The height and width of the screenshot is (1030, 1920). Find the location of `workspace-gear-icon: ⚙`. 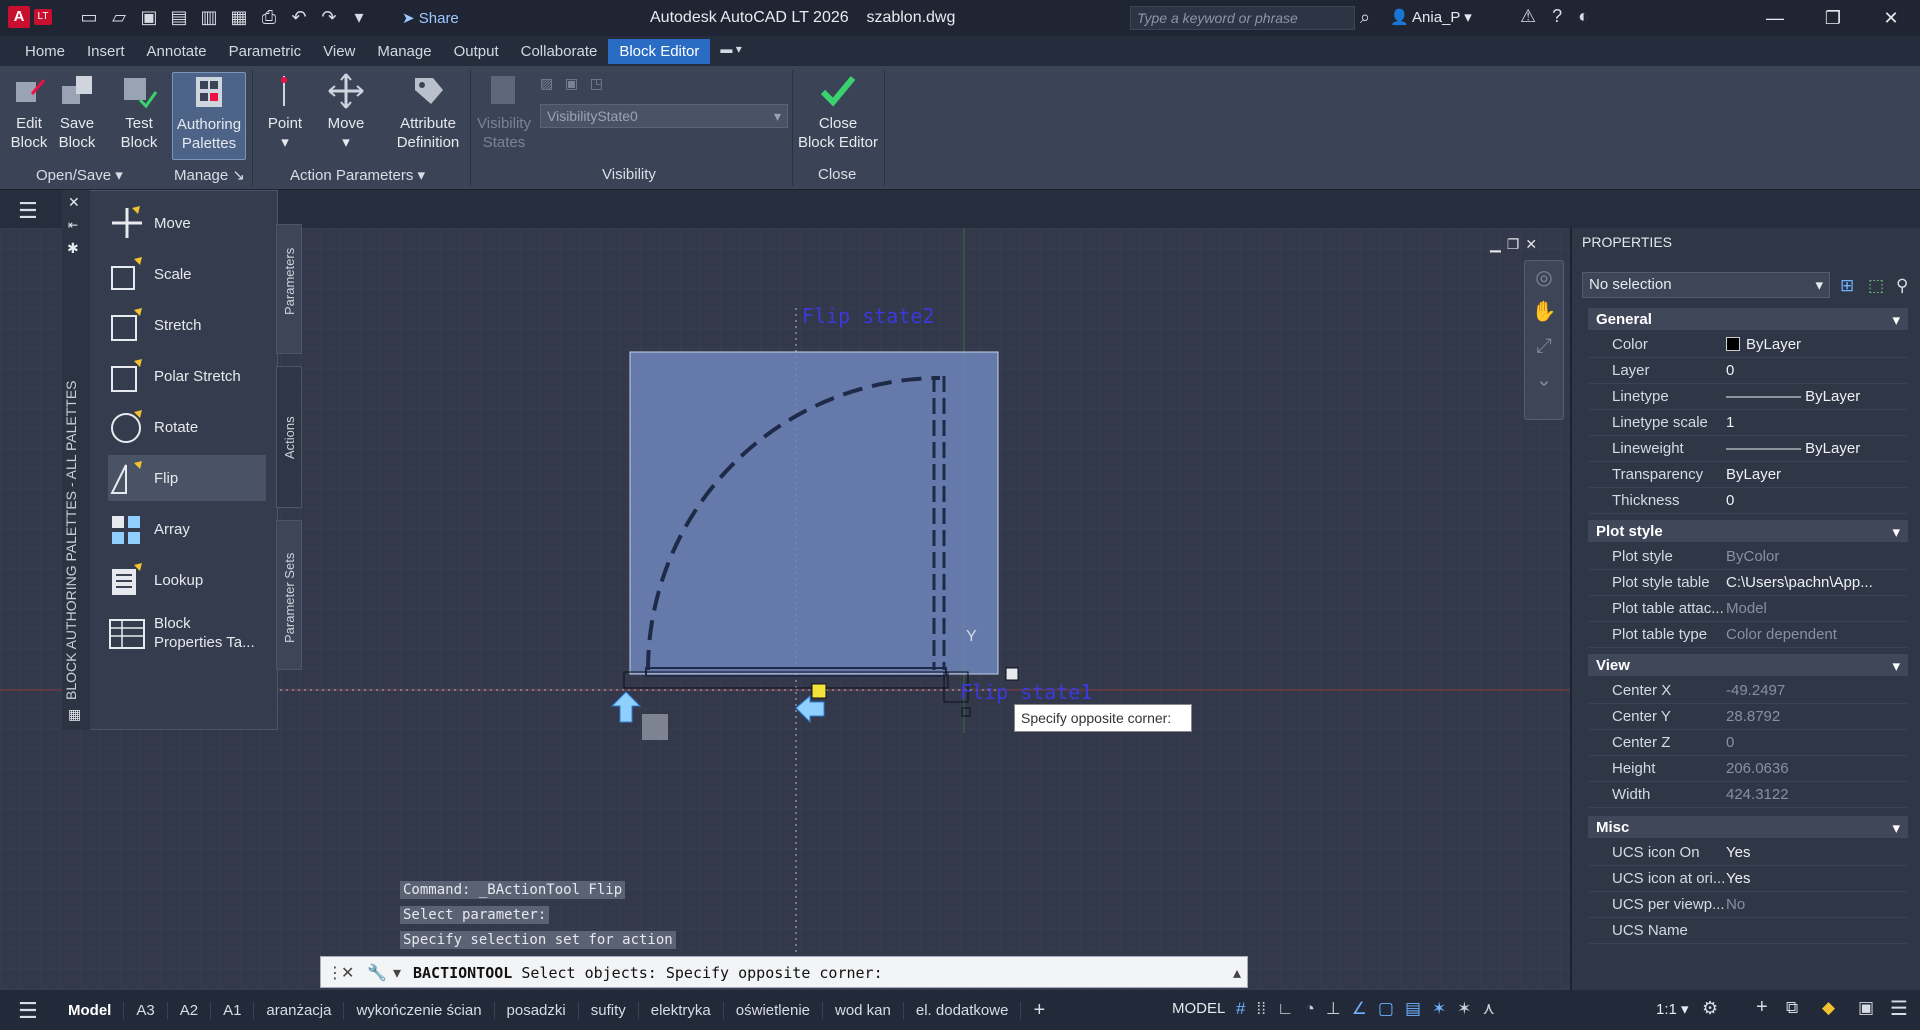

workspace-gear-icon: ⚙ is located at coordinates (1710, 1008).